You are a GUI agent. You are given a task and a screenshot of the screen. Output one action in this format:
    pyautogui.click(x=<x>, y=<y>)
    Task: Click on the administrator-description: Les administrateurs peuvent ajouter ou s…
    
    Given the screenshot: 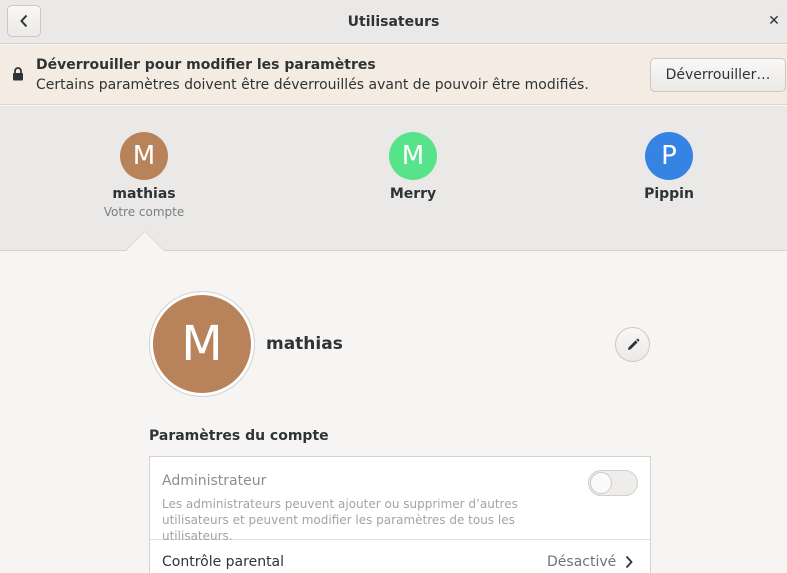 What is the action you would take?
    pyautogui.click(x=340, y=520)
    